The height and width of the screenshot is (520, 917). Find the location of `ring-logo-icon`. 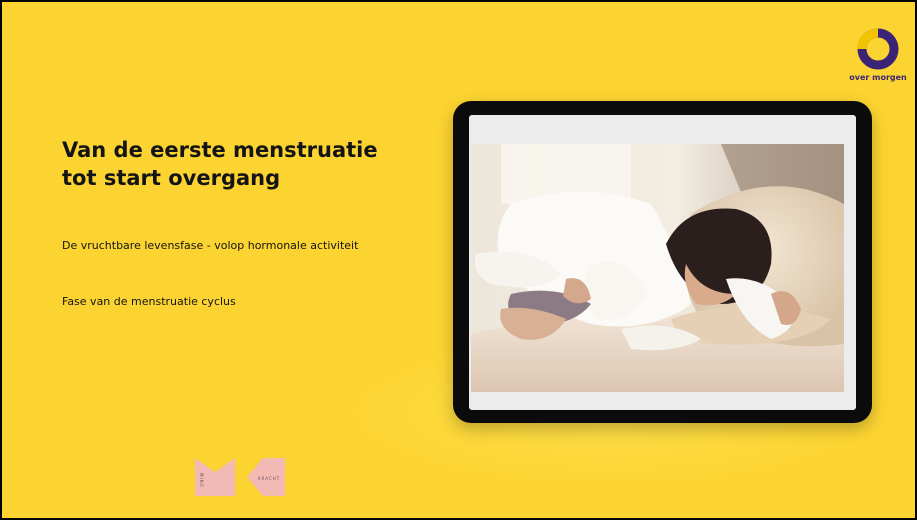

ring-logo-icon is located at coordinates (878, 49).